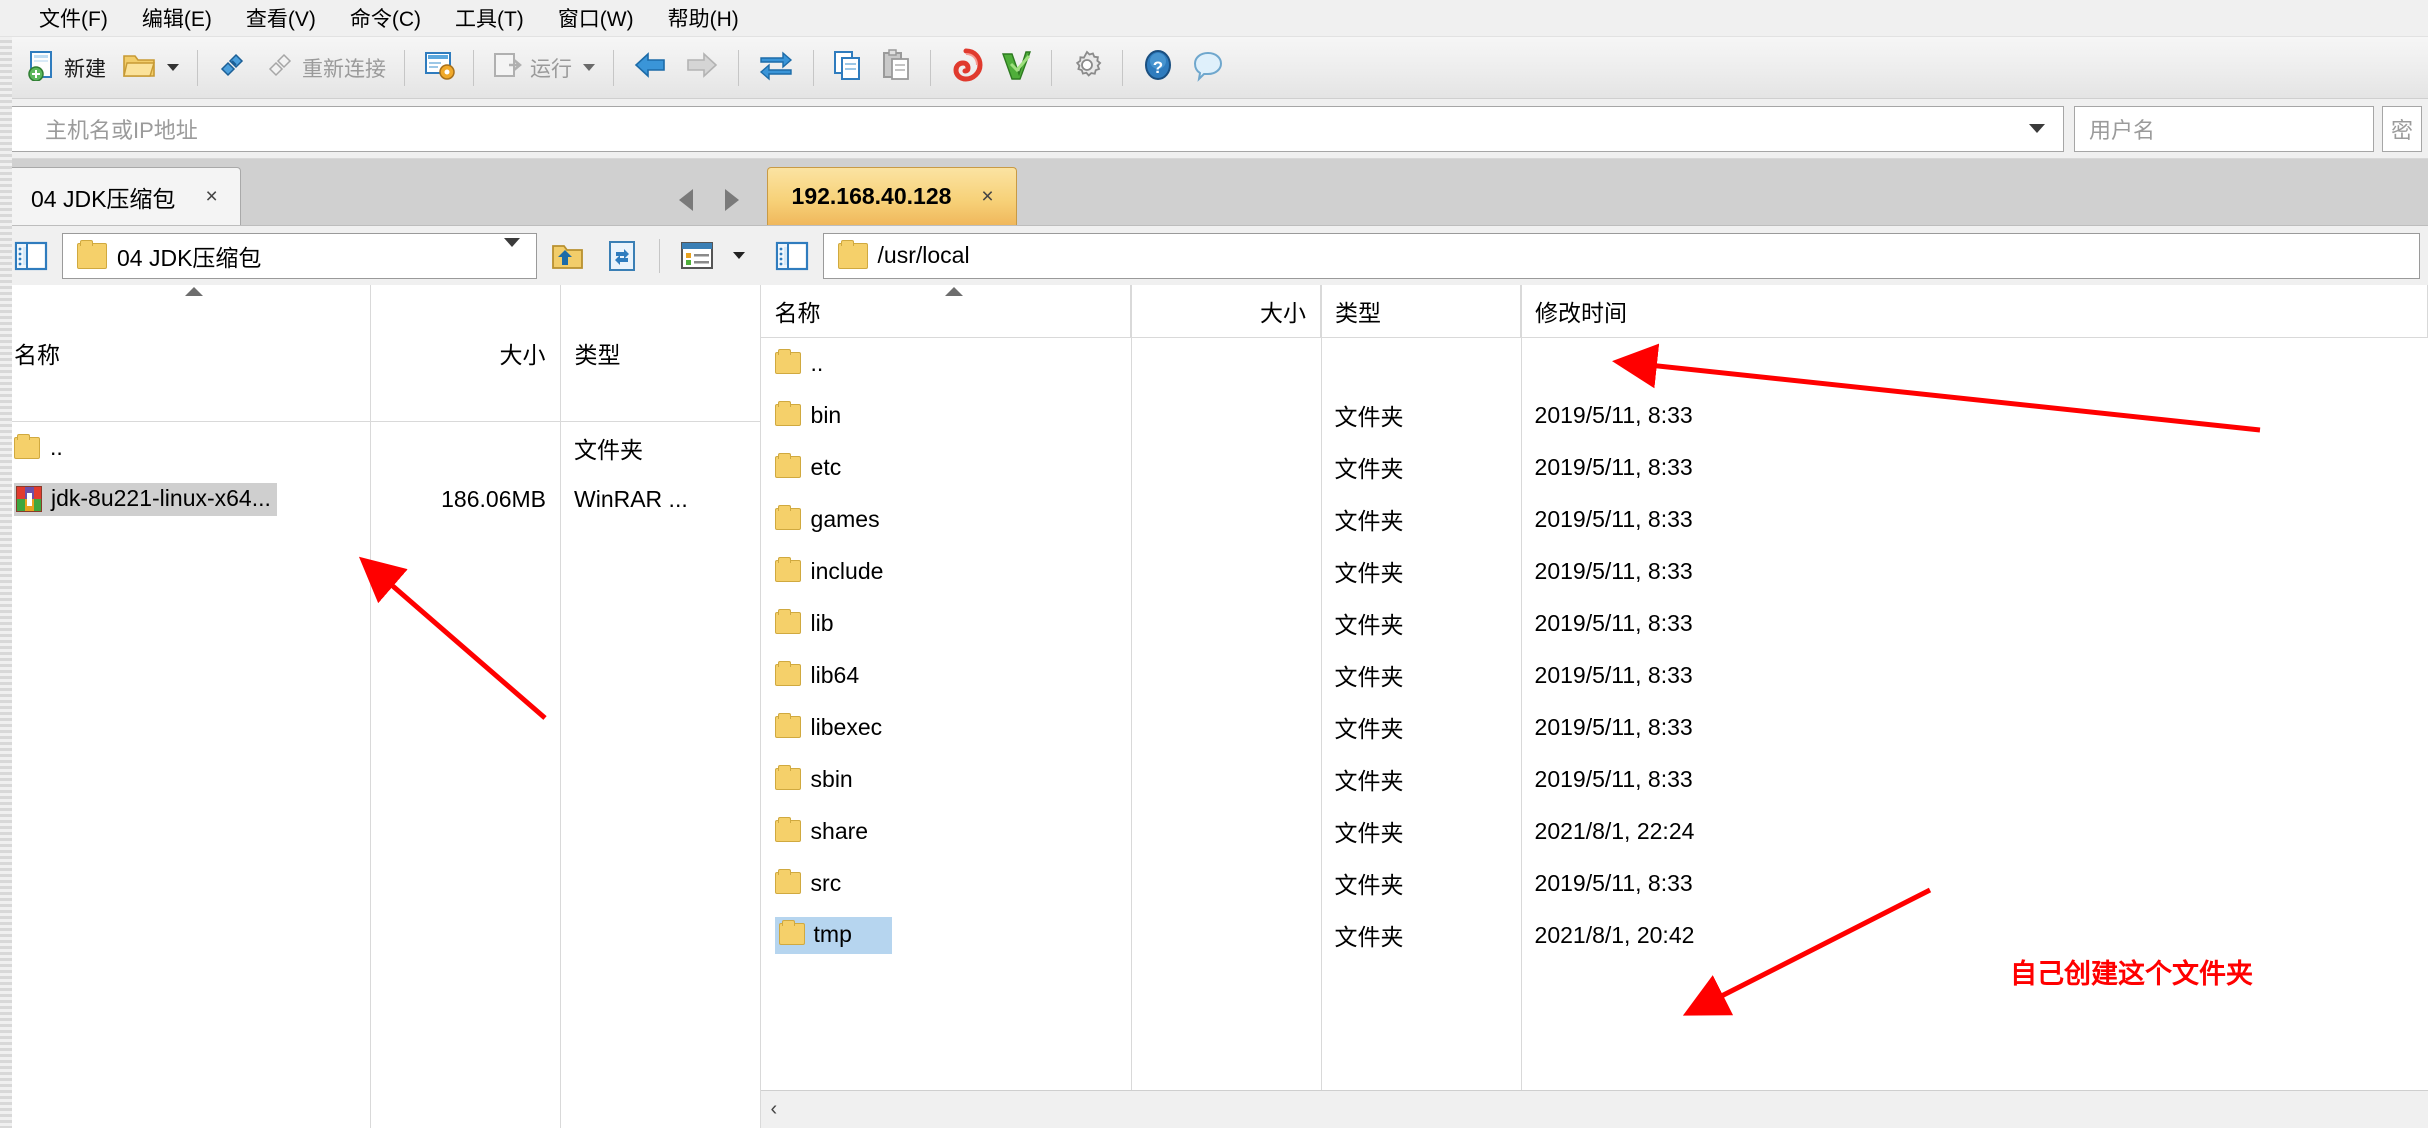  What do you see at coordinates (1208, 68) in the screenshot?
I see `chat-button` at bounding box center [1208, 68].